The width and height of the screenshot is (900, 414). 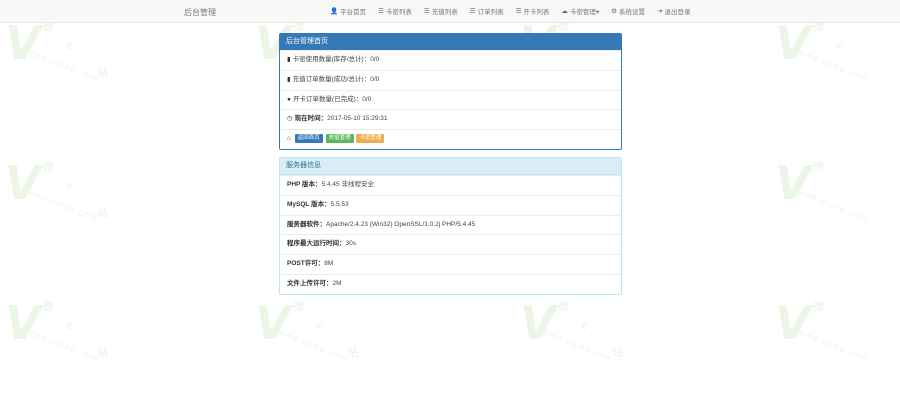 What do you see at coordinates (450, 139) in the screenshot?
I see `quick-buttons-row: ⌂ 返回首页 充值管理 卡密管理` at bounding box center [450, 139].